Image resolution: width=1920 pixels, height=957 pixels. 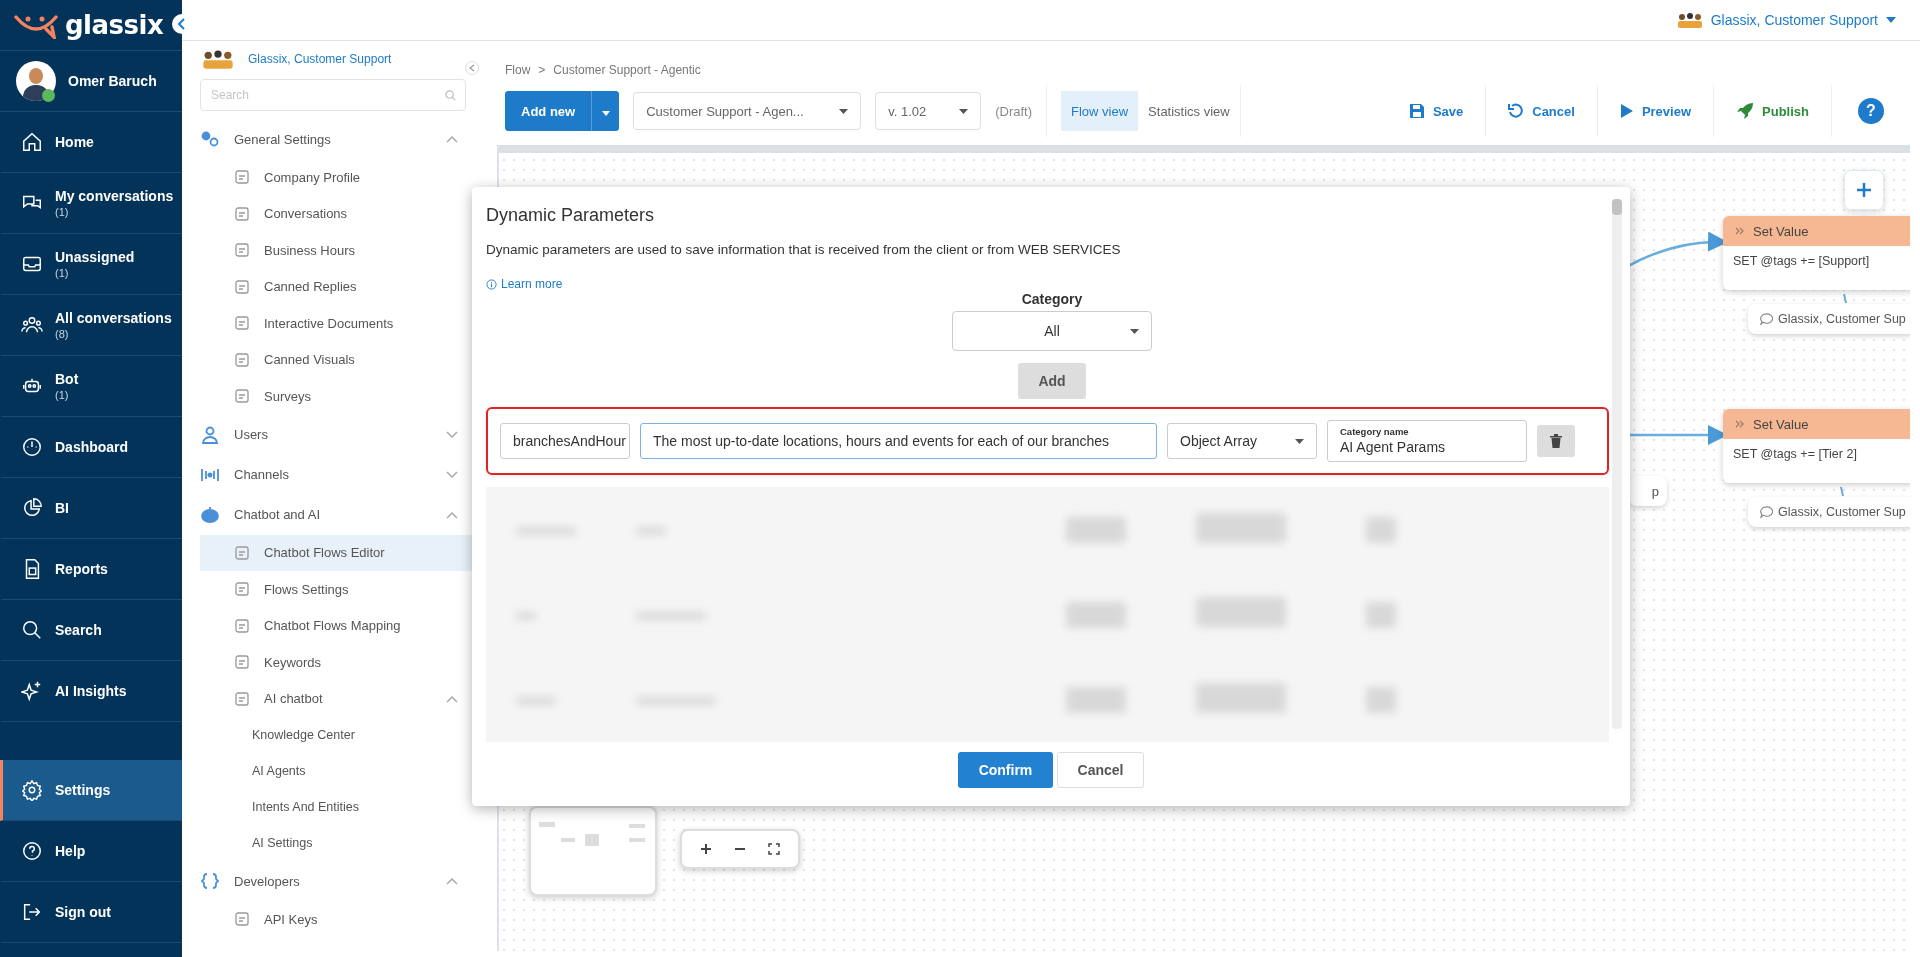 I want to click on nav-item: Dashboard, so click(x=91, y=447).